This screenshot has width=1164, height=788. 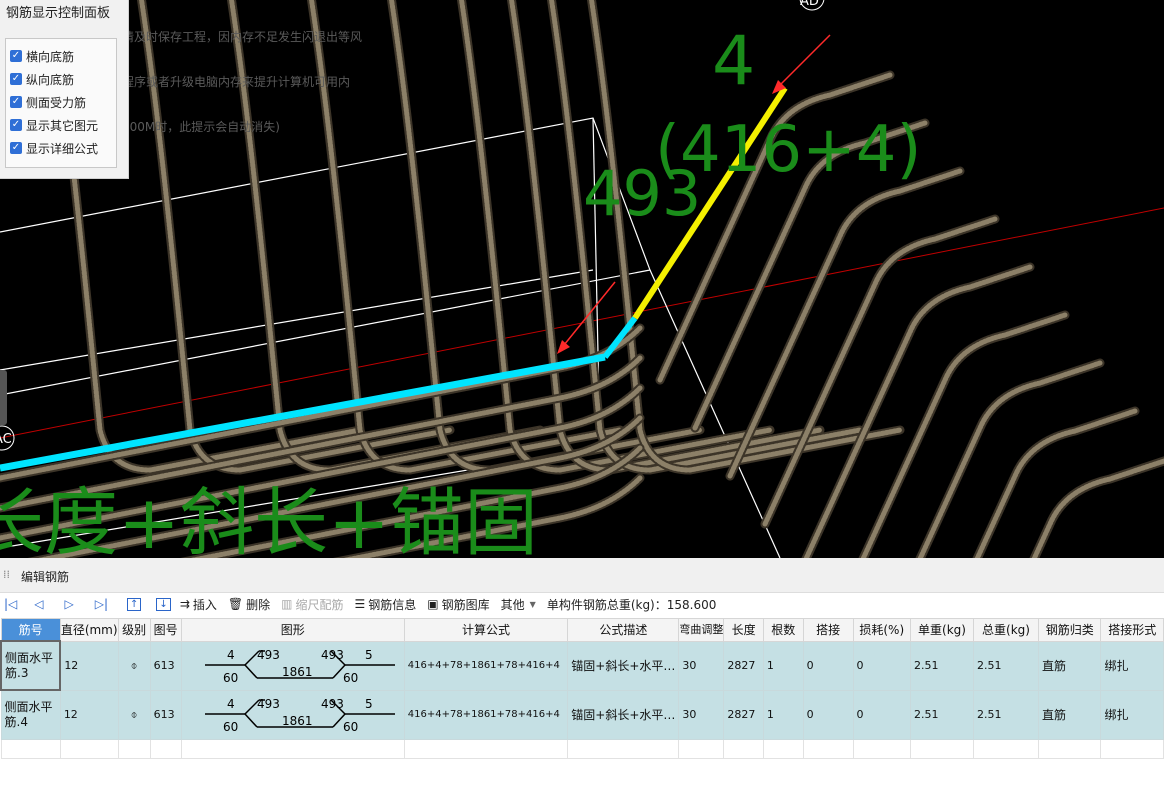 What do you see at coordinates (249, 604) in the screenshot?
I see `delete-button: 🗑 删除` at bounding box center [249, 604].